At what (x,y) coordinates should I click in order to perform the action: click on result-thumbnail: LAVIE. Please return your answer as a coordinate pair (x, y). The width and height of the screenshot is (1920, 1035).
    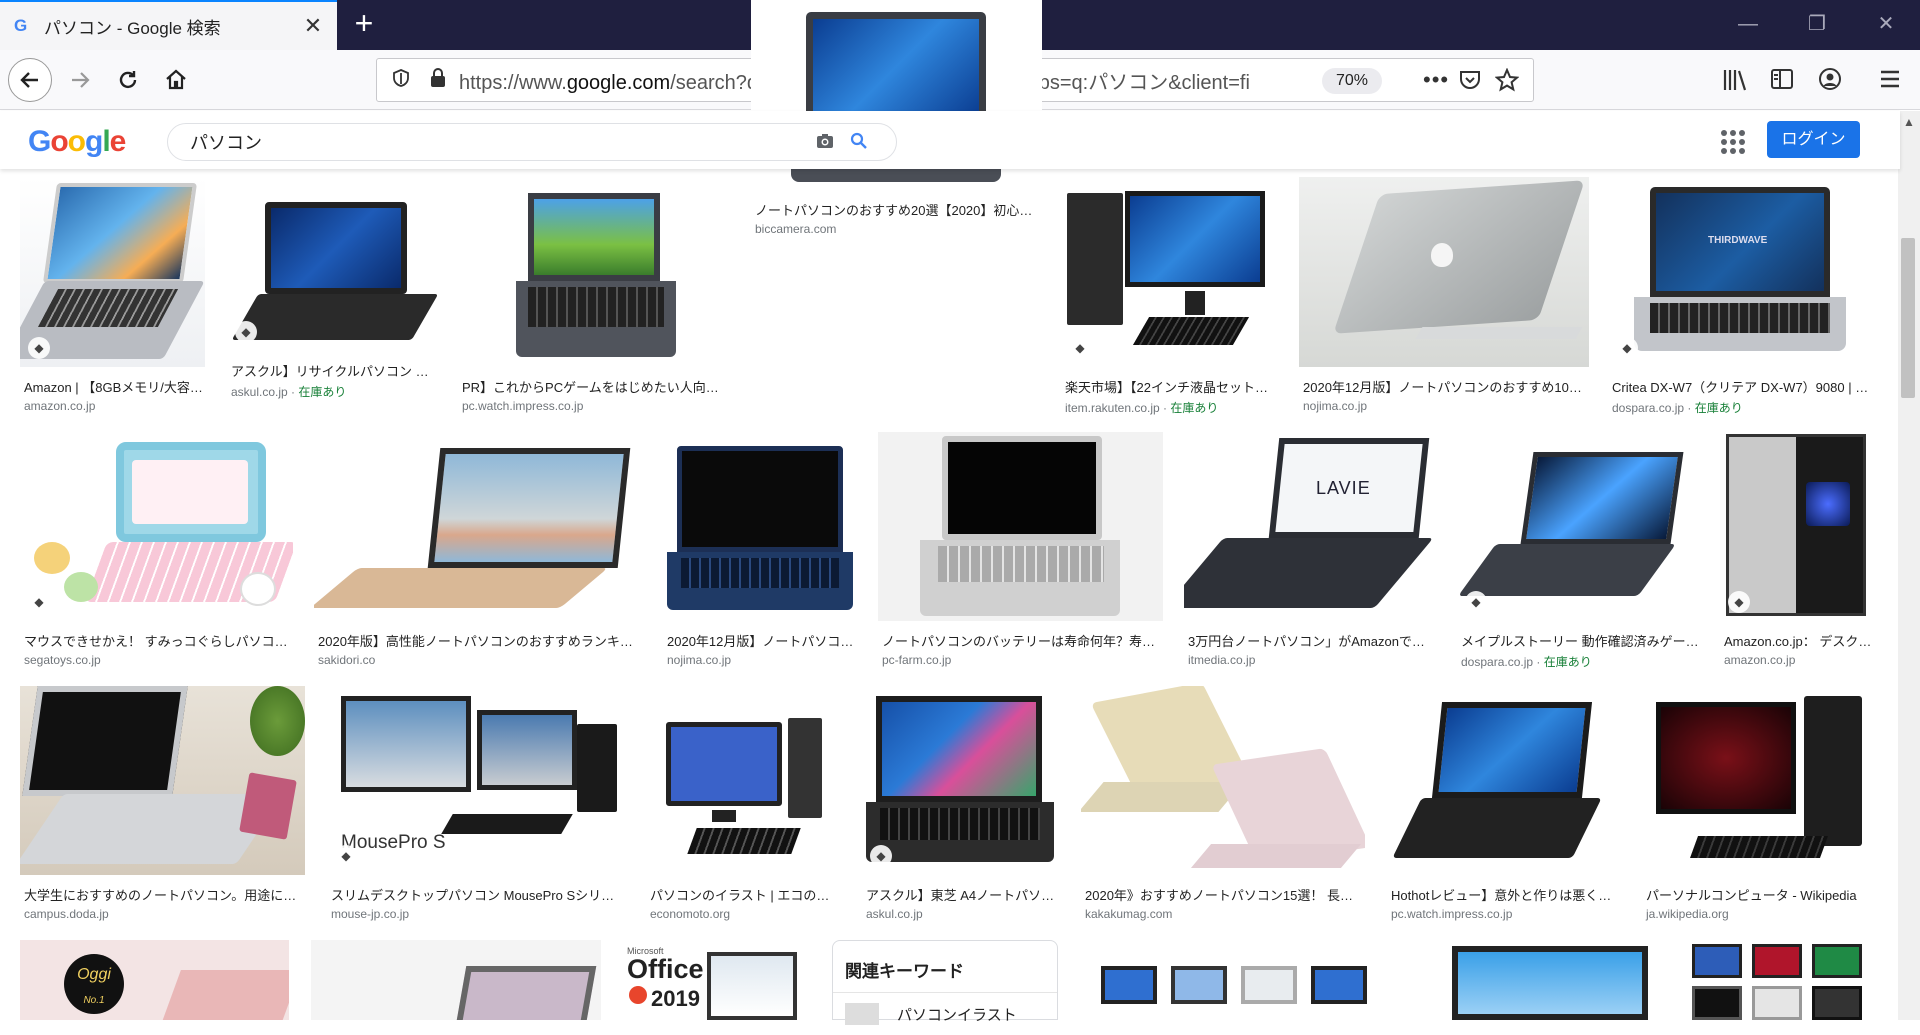
    Looking at the image, I should click on (1310, 526).